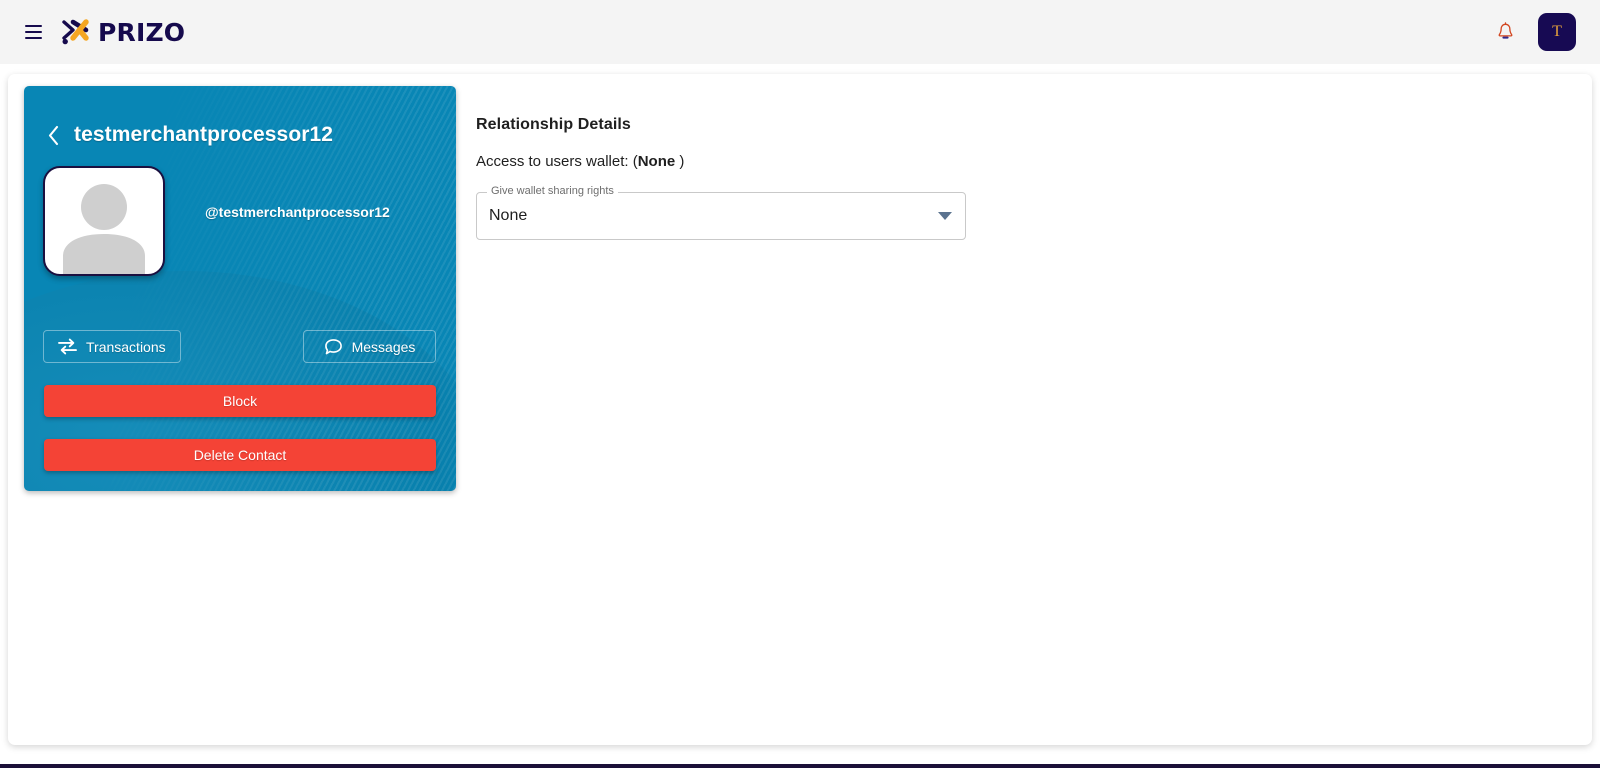 This screenshot has height=768, width=1600. What do you see at coordinates (1536, 32) in the screenshot?
I see `header-right-group: T` at bounding box center [1536, 32].